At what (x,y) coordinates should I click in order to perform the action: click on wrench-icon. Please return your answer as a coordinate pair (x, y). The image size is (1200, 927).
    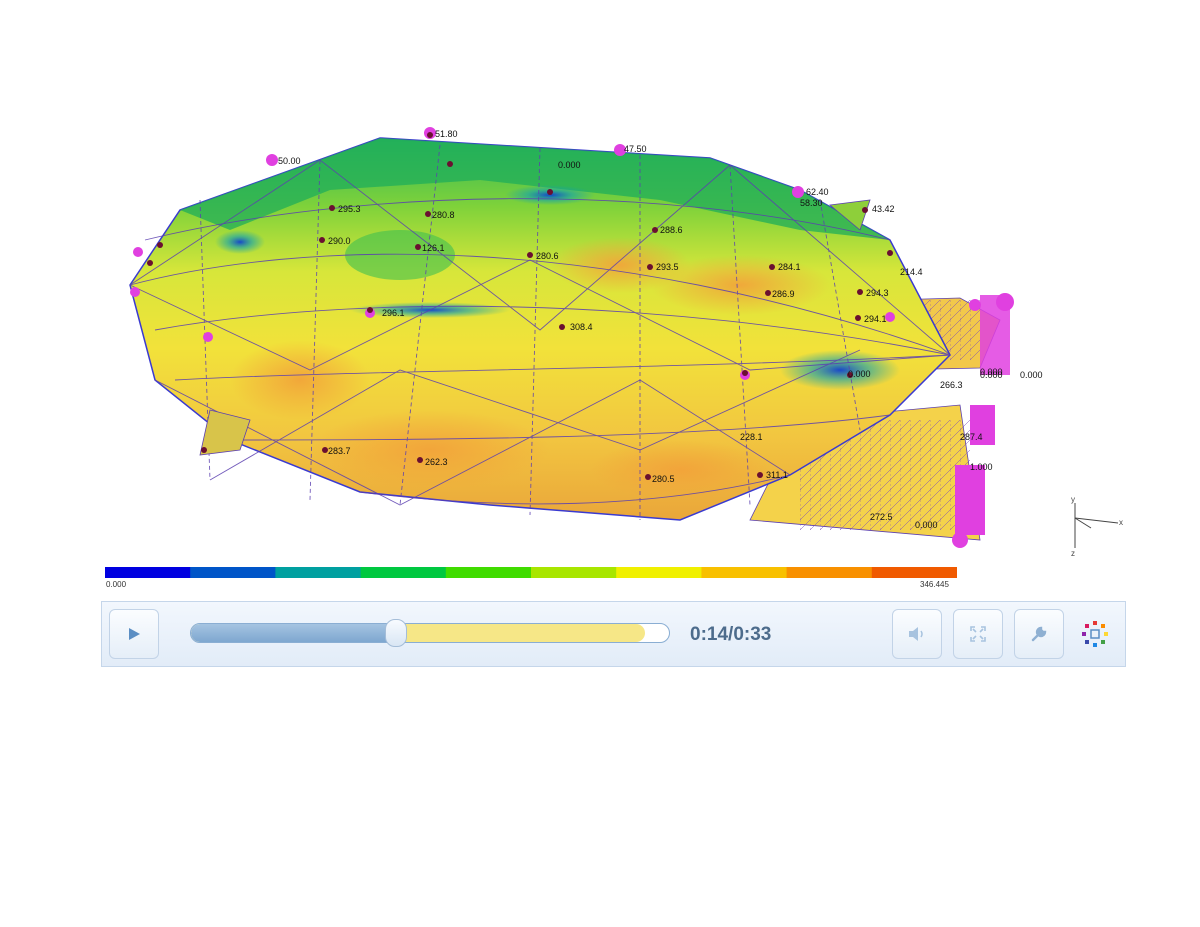
    Looking at the image, I should click on (1039, 634).